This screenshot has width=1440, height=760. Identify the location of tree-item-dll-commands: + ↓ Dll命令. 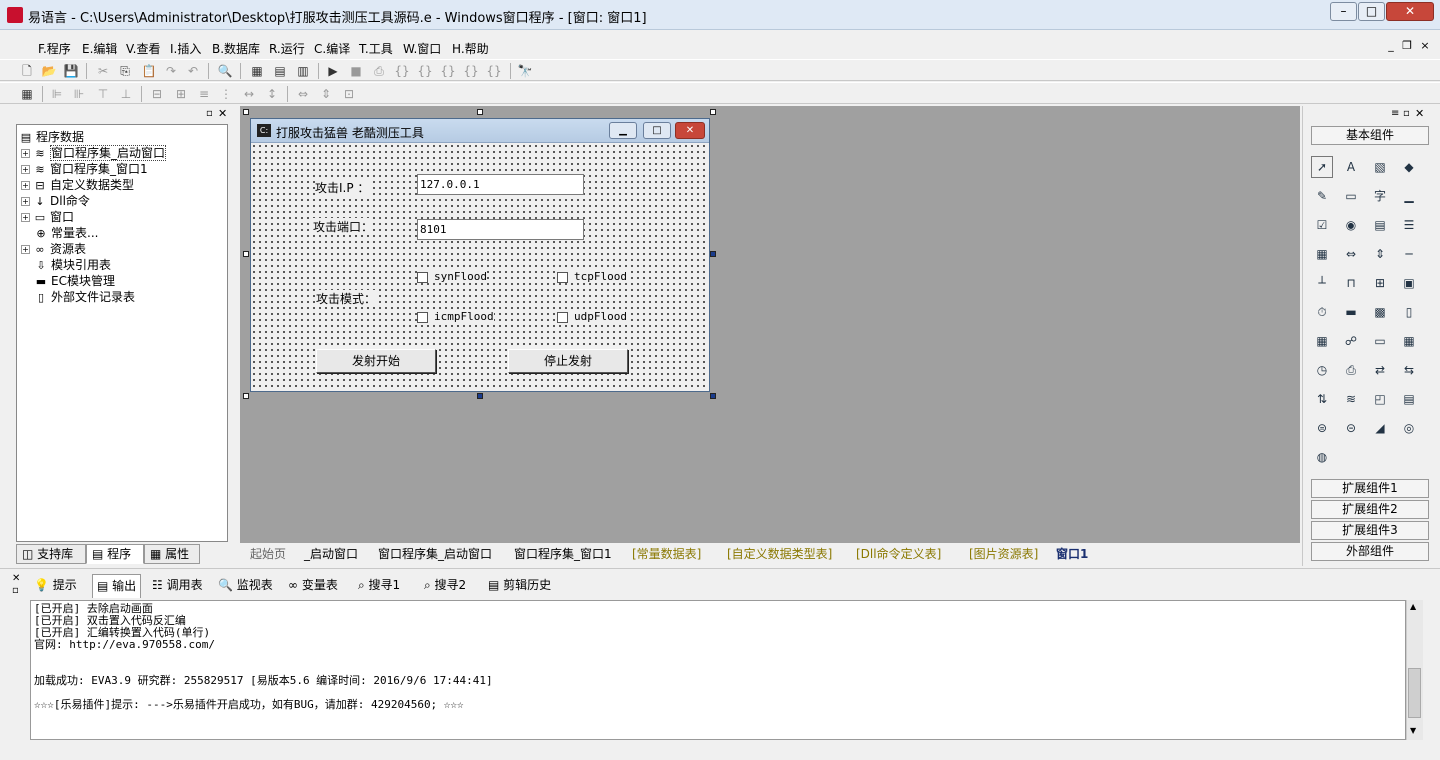
(55, 201).